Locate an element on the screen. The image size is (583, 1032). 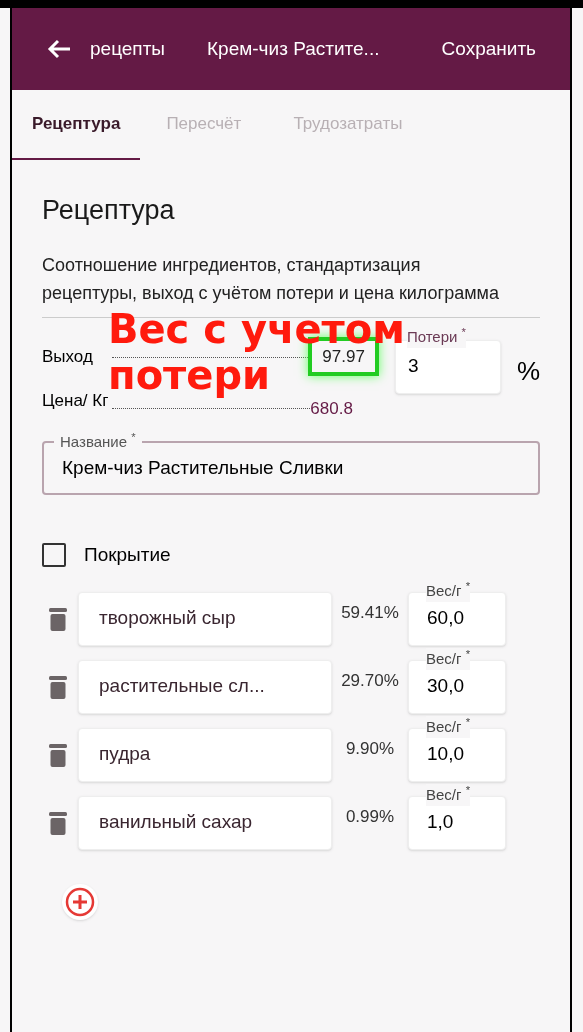
ingredient-percent: 0.99% is located at coordinates (370, 816).